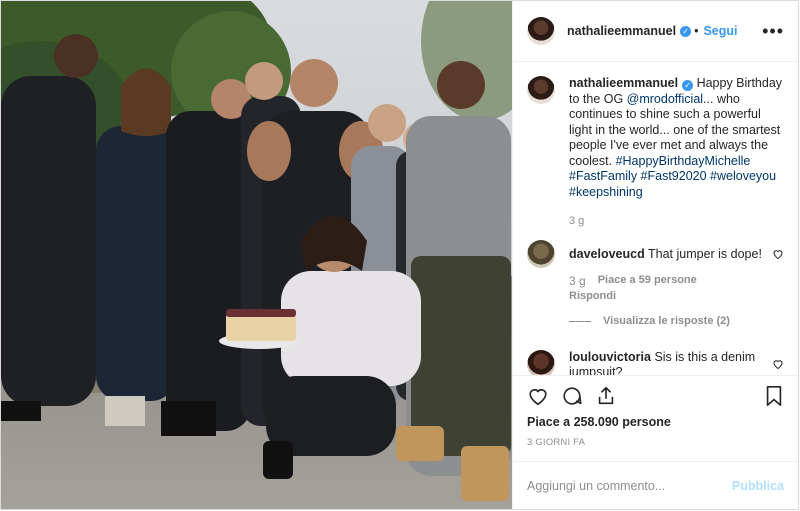 The width and height of the screenshot is (800, 511). I want to click on add-comment-bar: Pubblica, so click(655, 485).